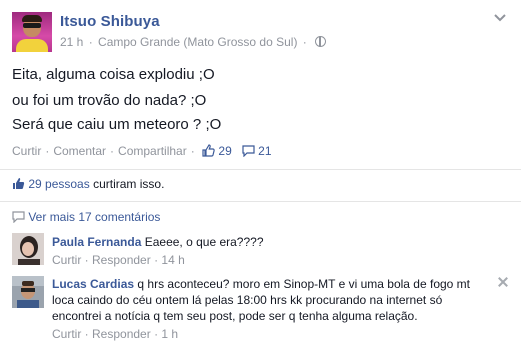 This screenshot has height=343, width=521. Describe the element at coordinates (94, 217) in the screenshot. I see `view-more-label: Ver mais 17 comentários` at that location.